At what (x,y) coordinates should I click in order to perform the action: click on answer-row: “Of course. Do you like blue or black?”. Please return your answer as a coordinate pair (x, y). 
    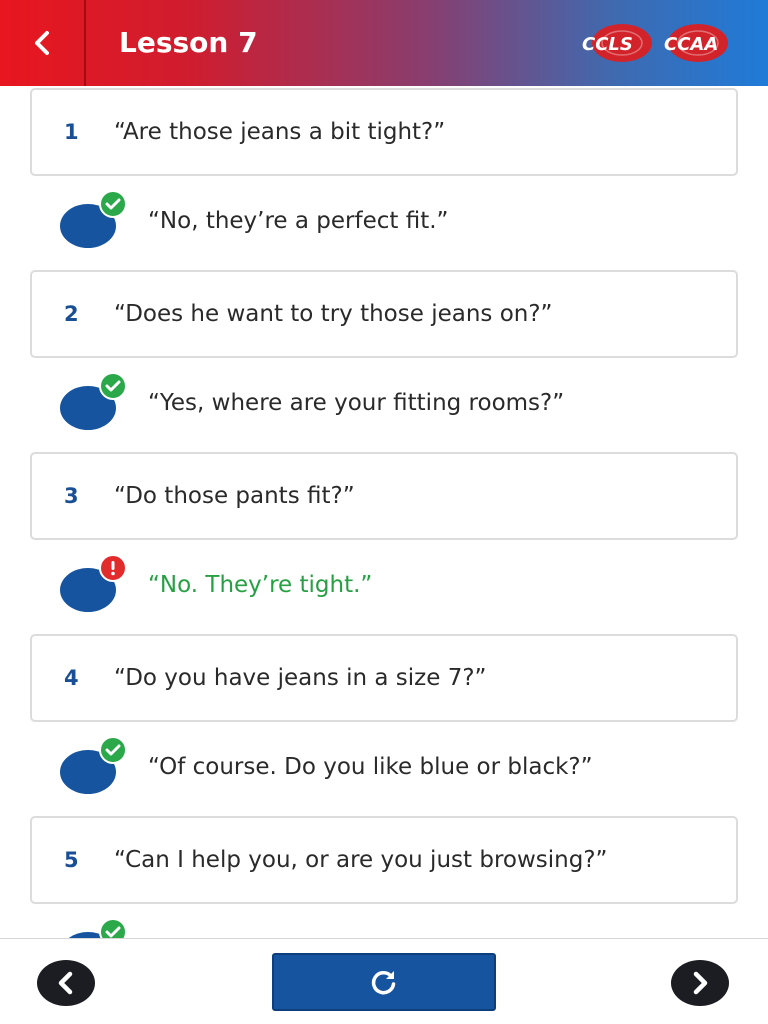
    Looking at the image, I should click on (403, 766).